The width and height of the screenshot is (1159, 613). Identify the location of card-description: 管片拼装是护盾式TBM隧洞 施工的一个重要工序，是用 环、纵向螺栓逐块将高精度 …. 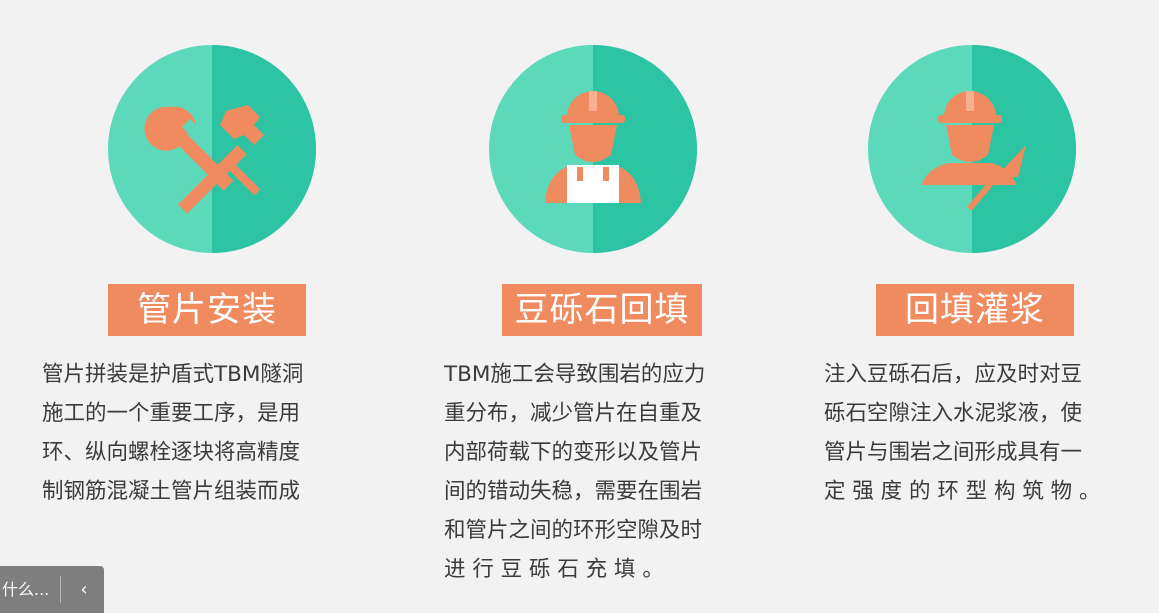
(173, 433).